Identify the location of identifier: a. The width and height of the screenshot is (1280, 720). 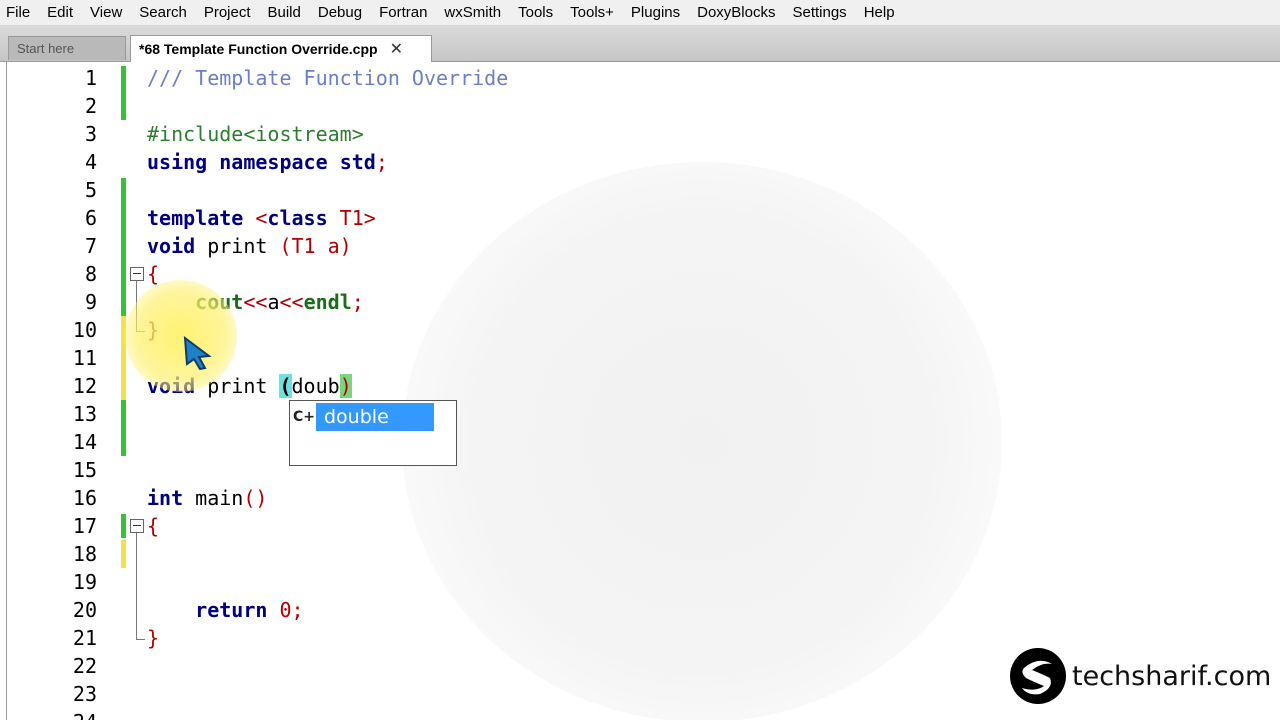
(273, 302).